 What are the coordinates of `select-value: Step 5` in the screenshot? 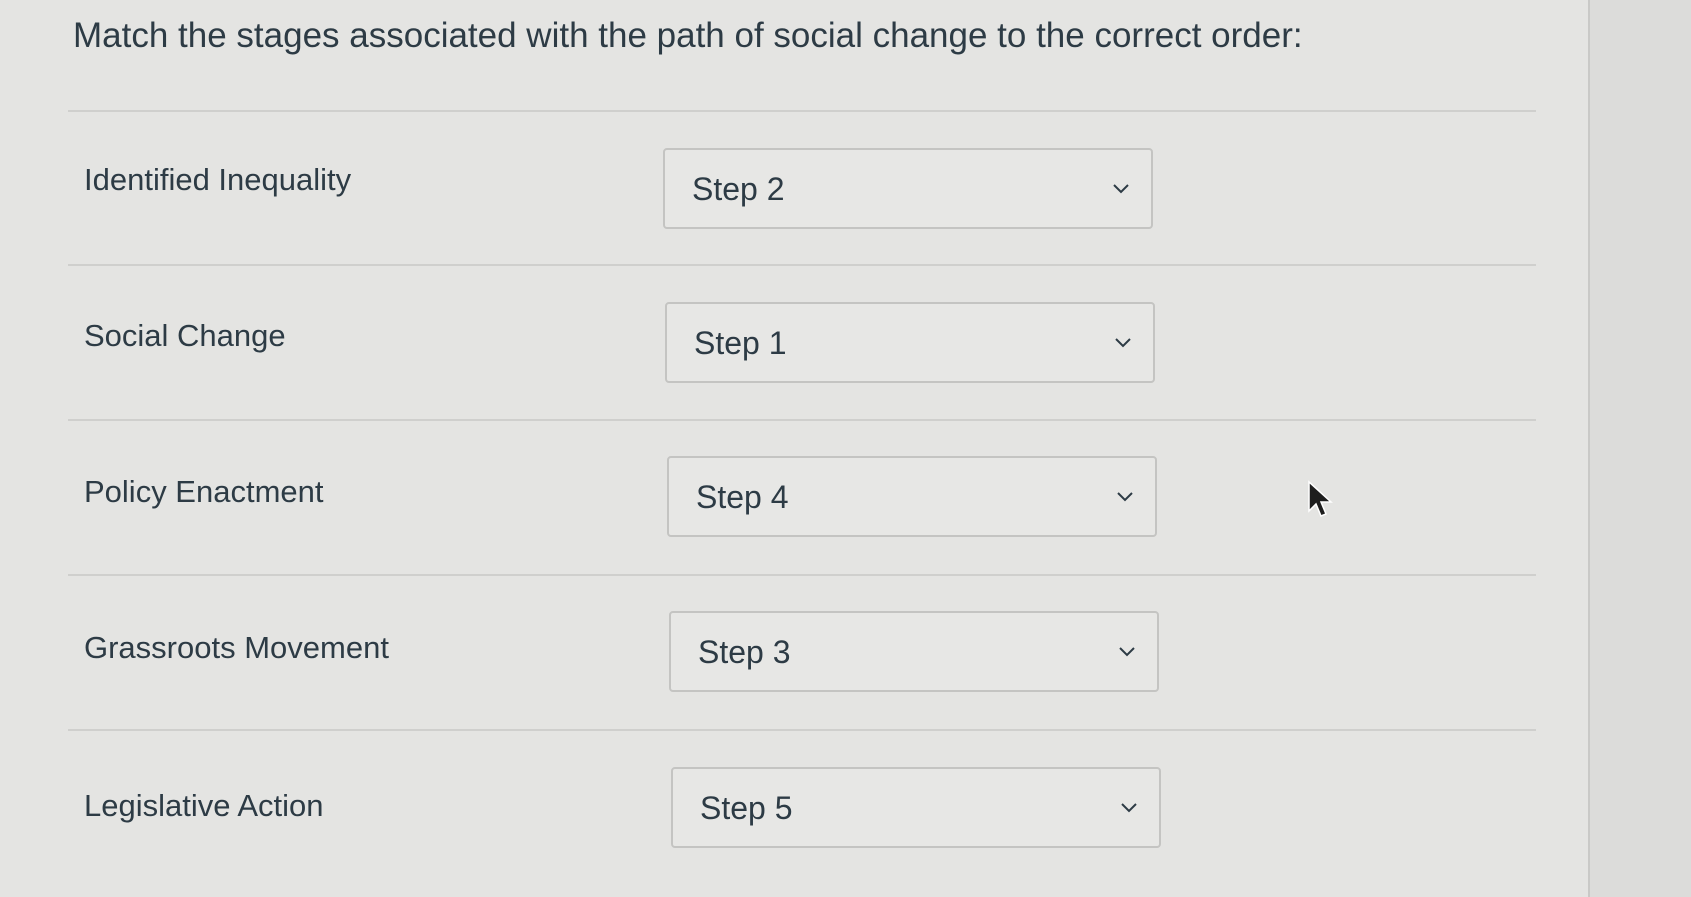 It's located at (746, 808).